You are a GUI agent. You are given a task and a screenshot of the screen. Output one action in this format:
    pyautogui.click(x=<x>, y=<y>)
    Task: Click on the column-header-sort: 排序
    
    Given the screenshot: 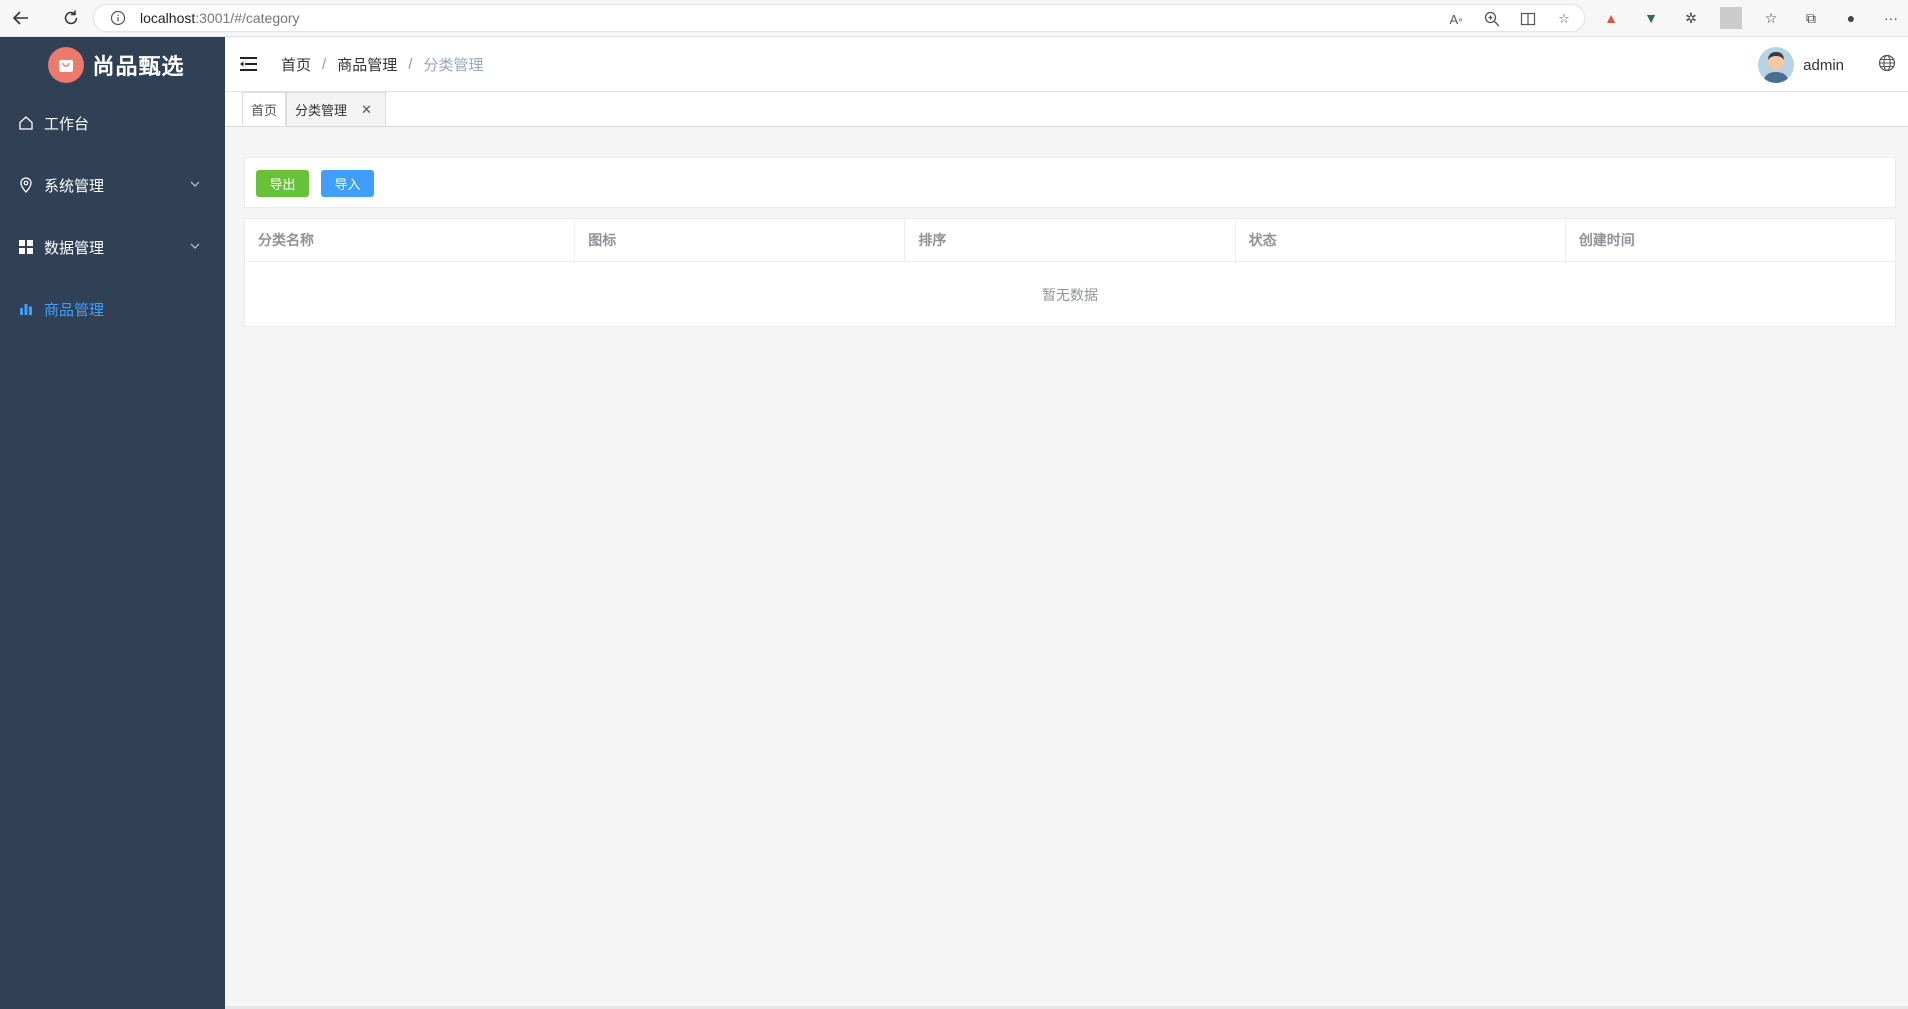 What is the action you would take?
    pyautogui.click(x=1070, y=240)
    